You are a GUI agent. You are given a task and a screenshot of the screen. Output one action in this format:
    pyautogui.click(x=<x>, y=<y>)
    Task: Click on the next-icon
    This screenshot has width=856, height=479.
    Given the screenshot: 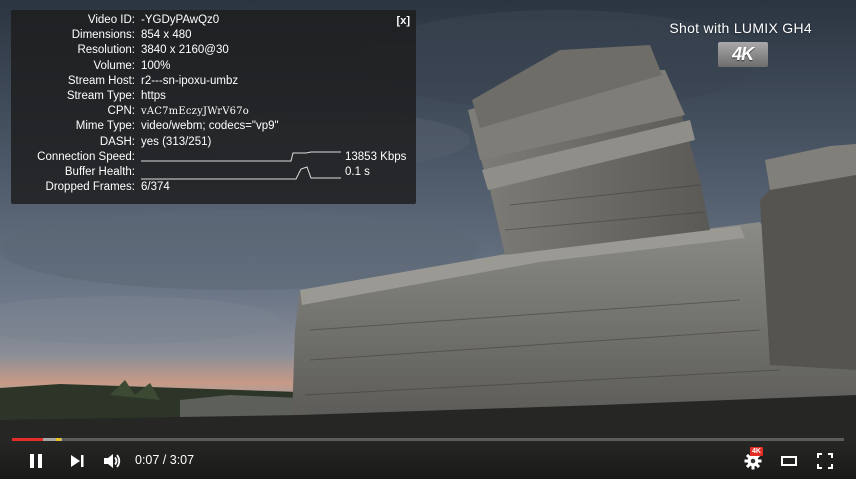 What is the action you would take?
    pyautogui.click(x=77, y=460)
    